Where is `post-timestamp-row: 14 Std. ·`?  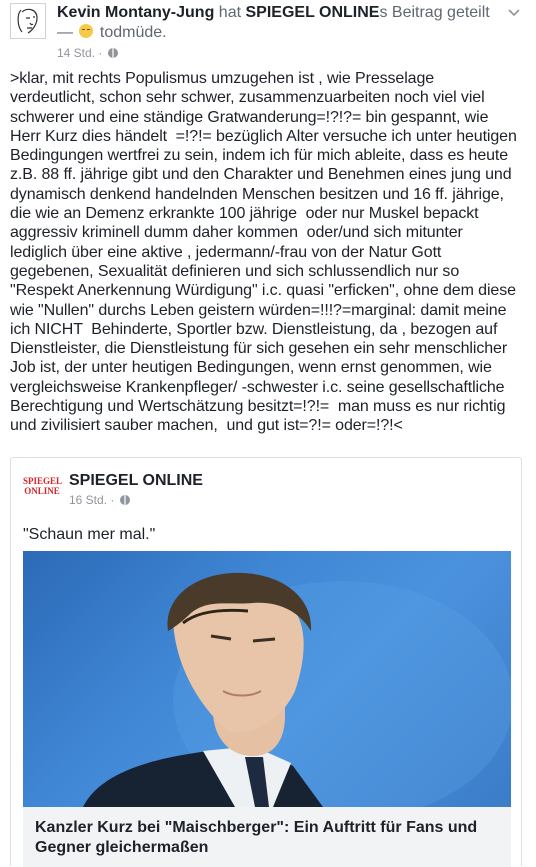 post-timestamp-row: 14 Std. · is located at coordinates (87, 53).